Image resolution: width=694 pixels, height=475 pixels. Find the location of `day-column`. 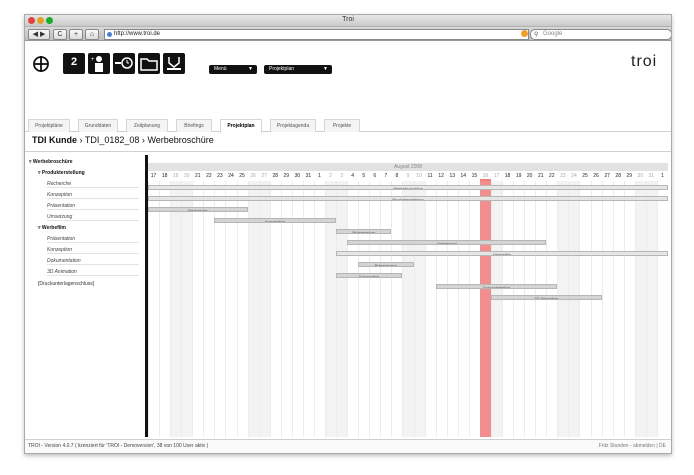

day-column is located at coordinates (662, 309).